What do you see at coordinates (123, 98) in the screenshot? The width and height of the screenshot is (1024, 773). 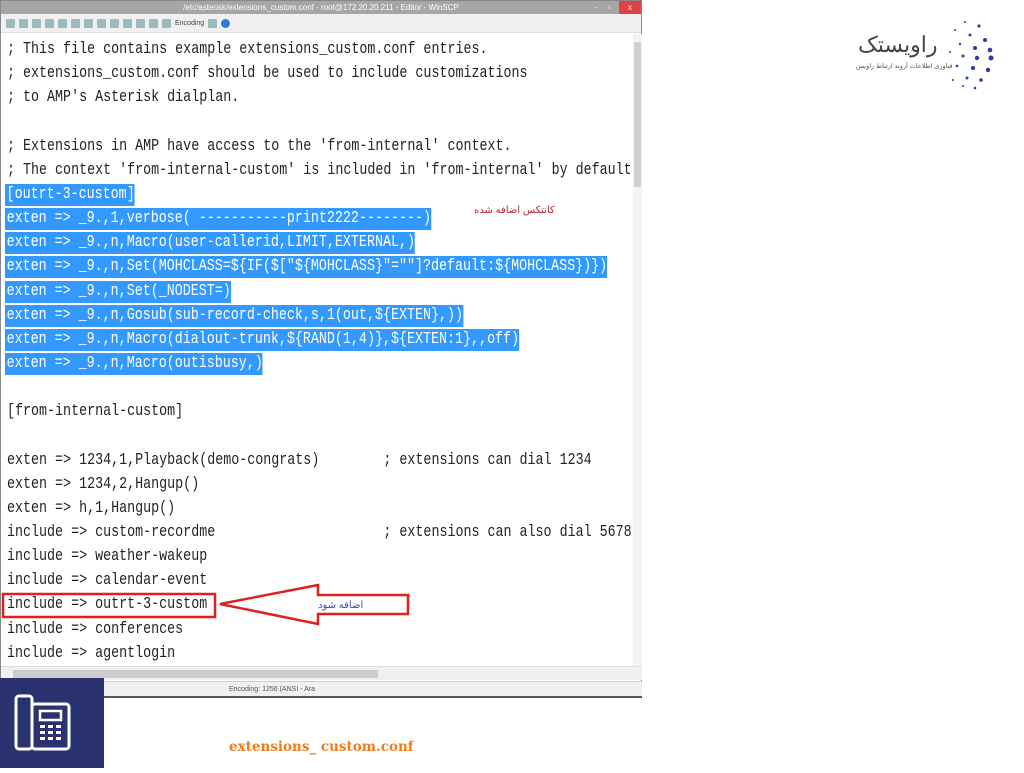 I see `code-line: ; to AMP's Asterisk dialplan.` at bounding box center [123, 98].